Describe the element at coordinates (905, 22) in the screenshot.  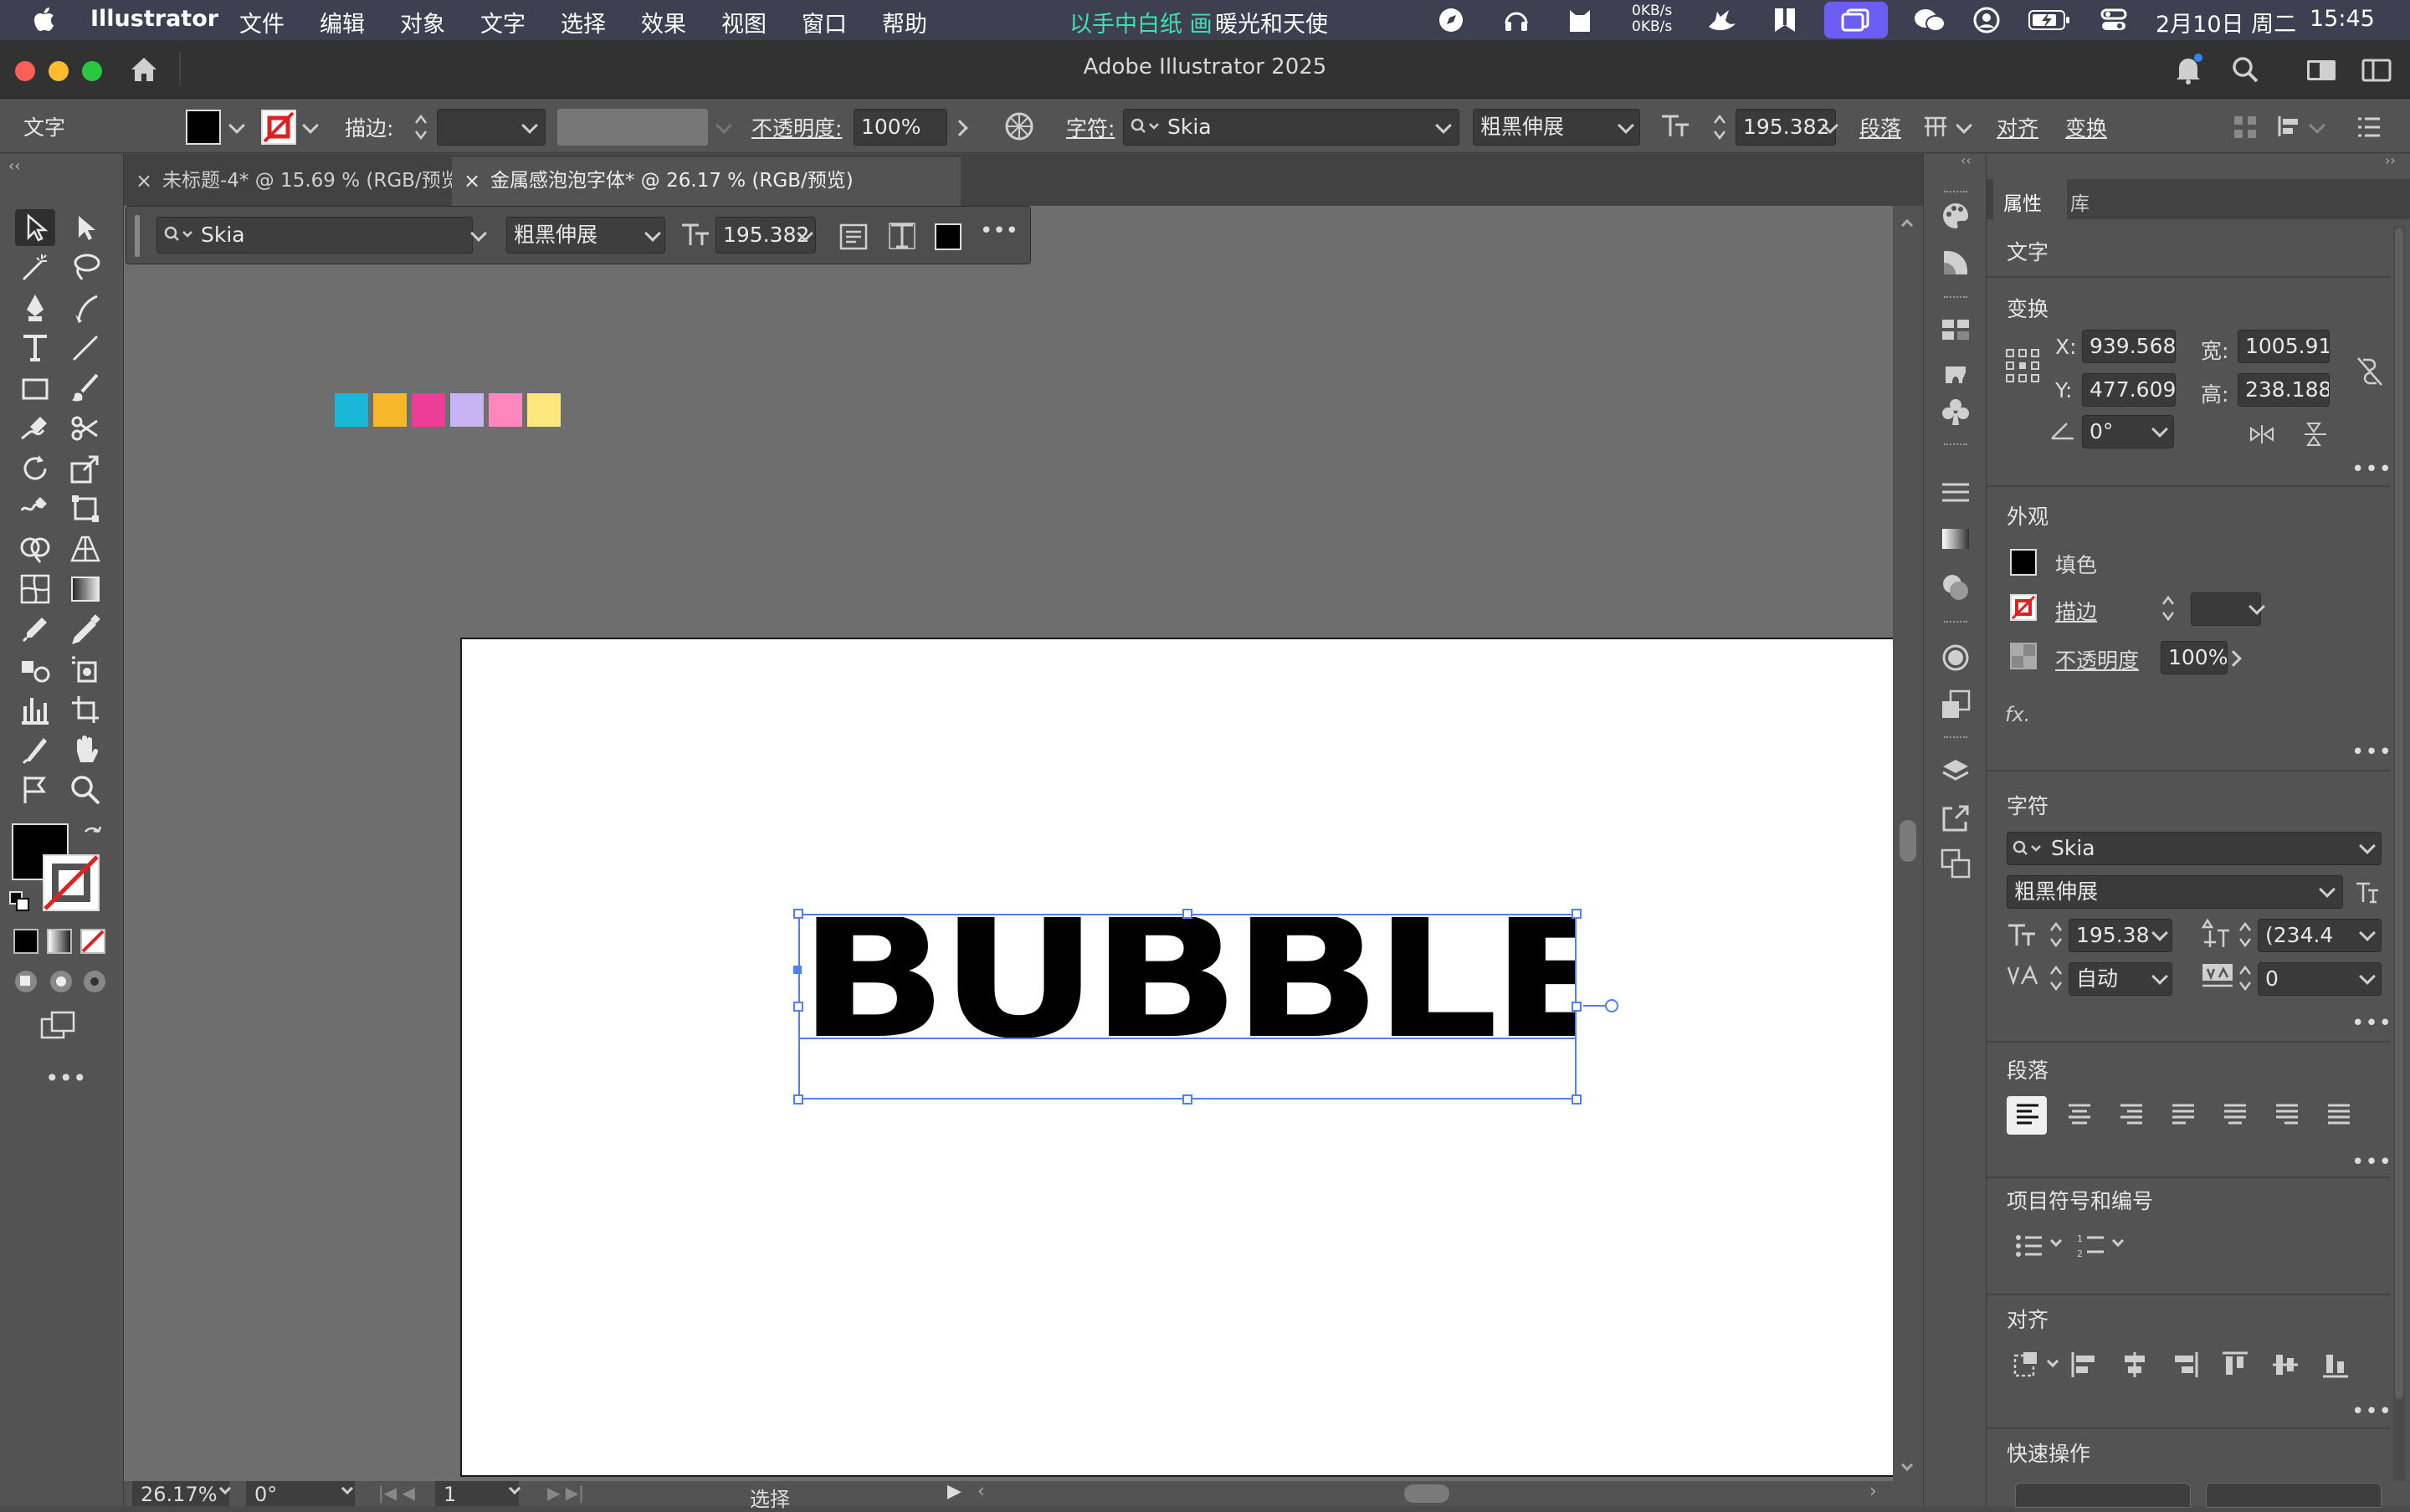
I see `menu-help: 帮助` at that location.